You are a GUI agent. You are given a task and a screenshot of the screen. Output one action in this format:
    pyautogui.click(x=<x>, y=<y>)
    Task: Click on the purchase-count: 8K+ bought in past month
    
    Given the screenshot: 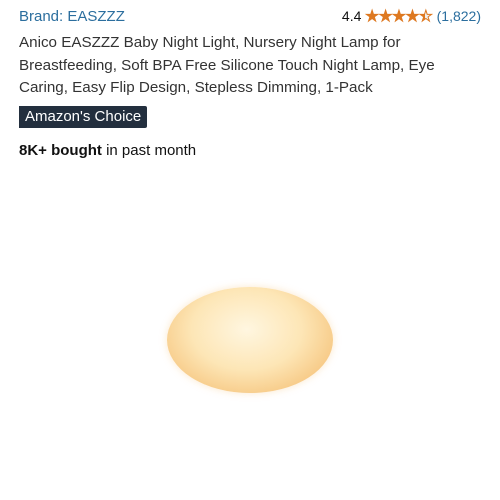 What is the action you would take?
    pyautogui.click(x=250, y=150)
    